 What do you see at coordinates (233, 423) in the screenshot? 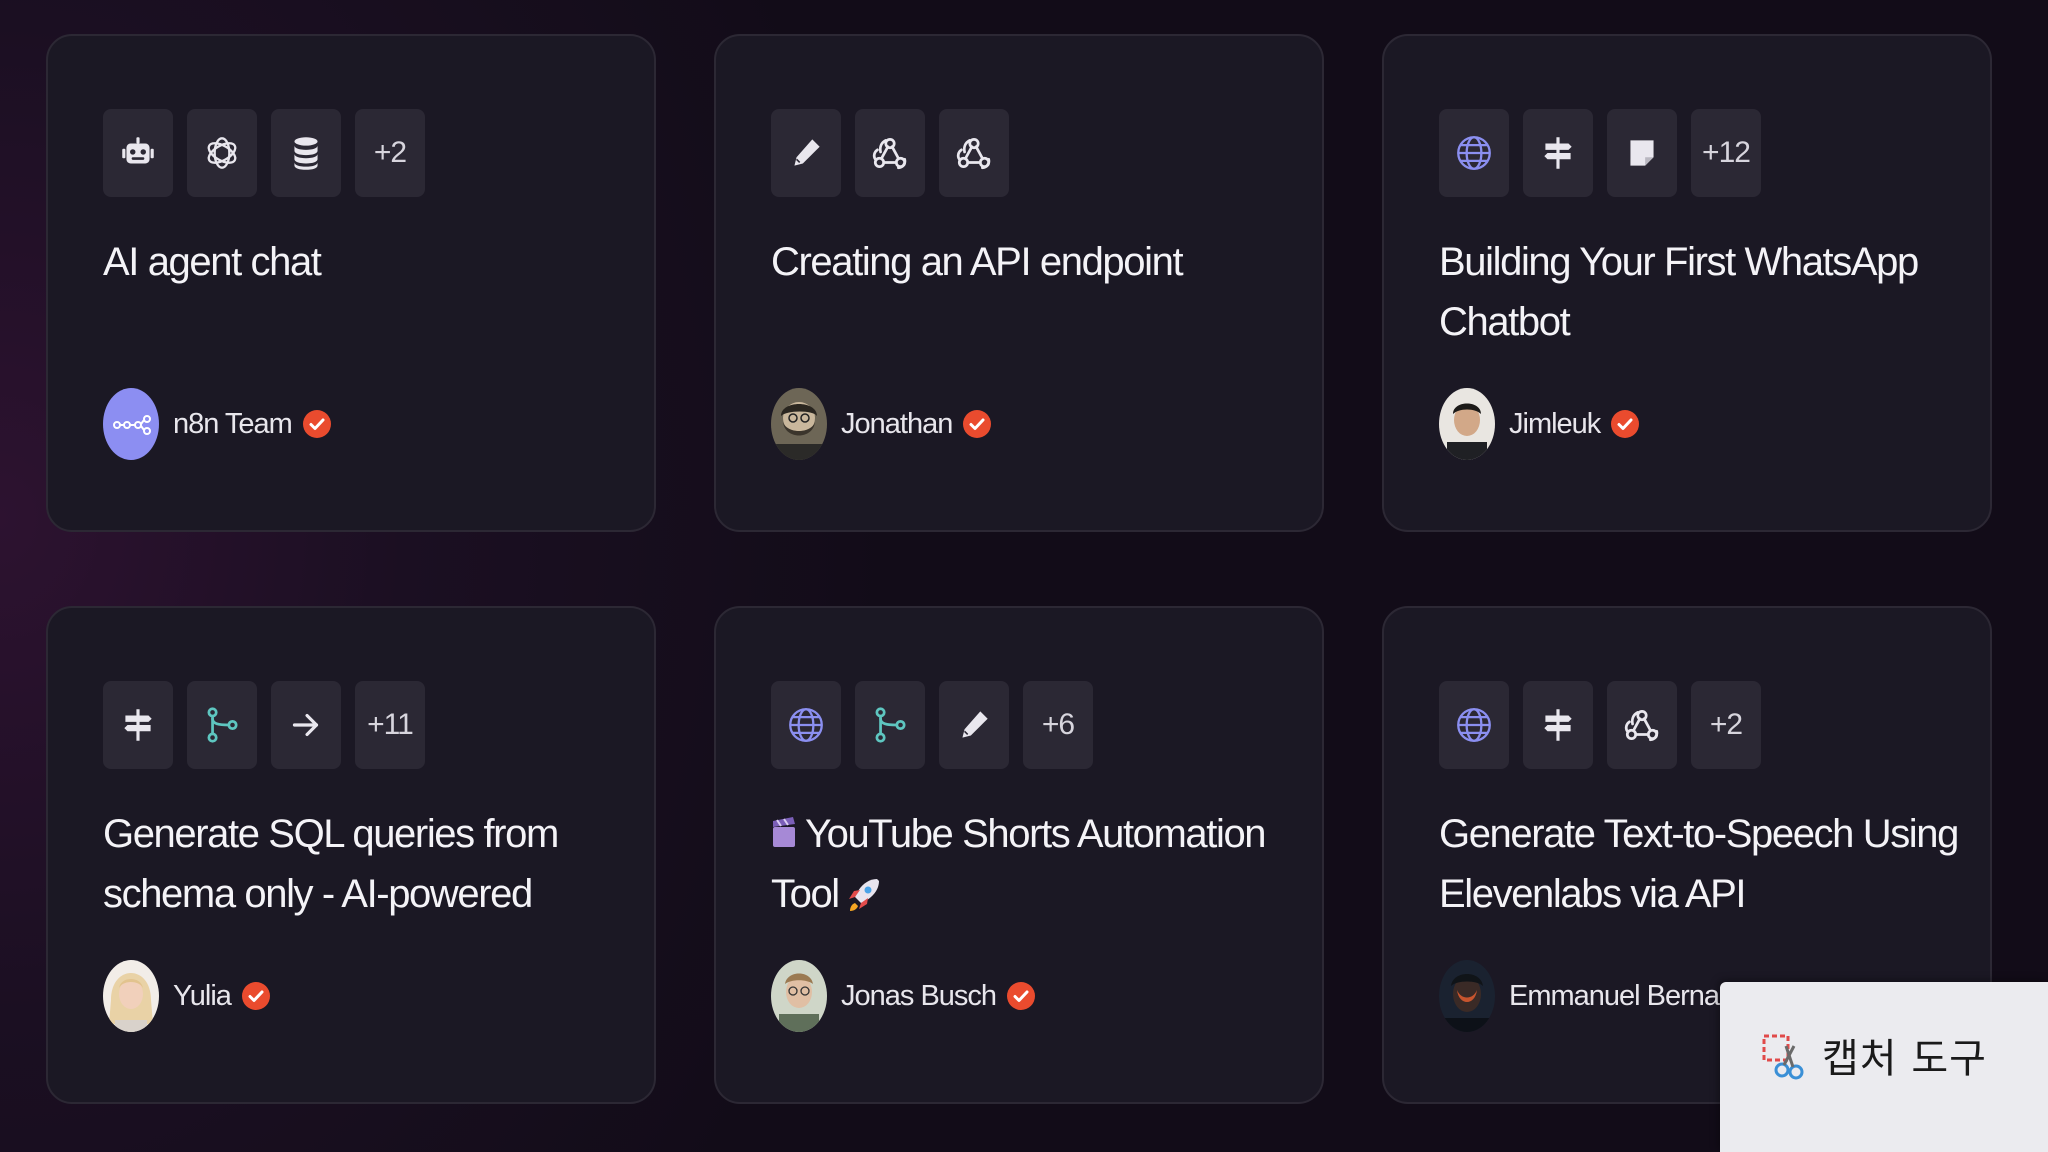
I see `author-name: n8n Team` at bounding box center [233, 423].